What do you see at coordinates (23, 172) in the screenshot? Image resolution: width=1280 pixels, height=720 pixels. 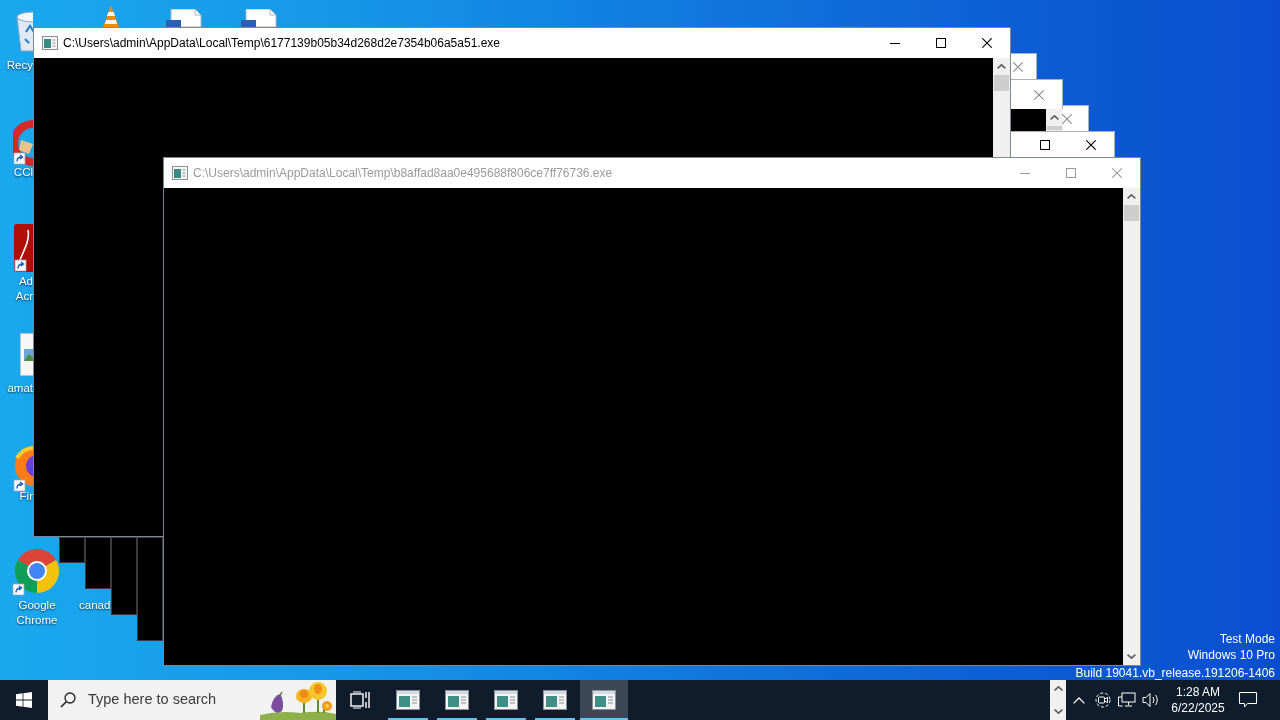 I see `desktop-icon-label: CCl` at bounding box center [23, 172].